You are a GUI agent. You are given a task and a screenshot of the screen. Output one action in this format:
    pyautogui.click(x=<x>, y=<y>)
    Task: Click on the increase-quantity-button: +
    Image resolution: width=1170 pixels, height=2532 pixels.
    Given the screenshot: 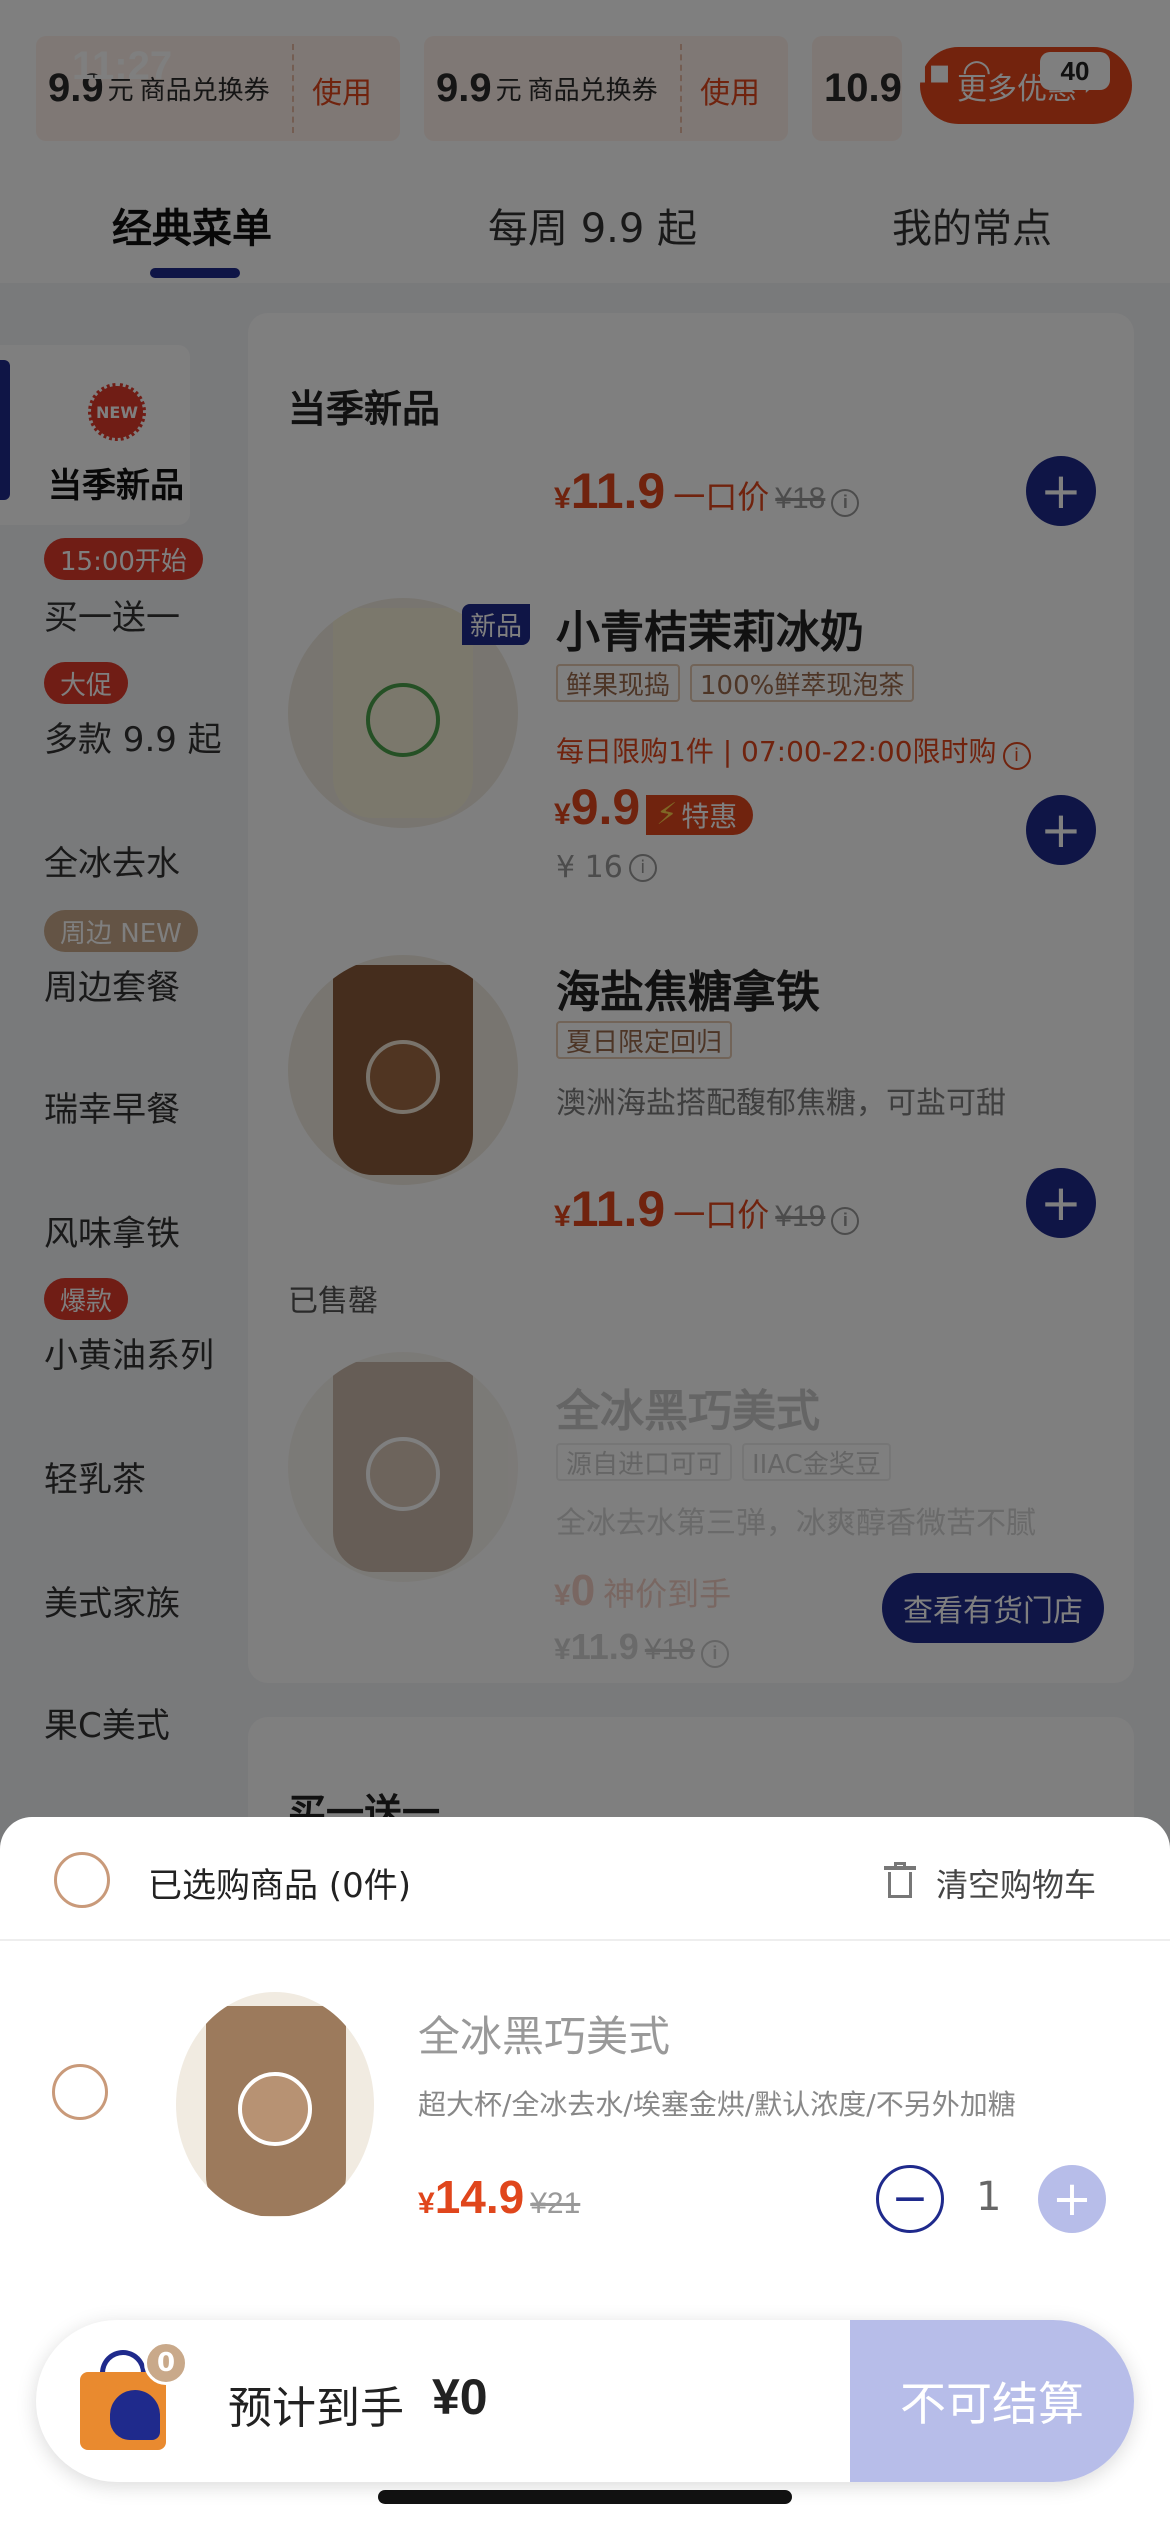 What is the action you would take?
    pyautogui.click(x=1072, y=2199)
    